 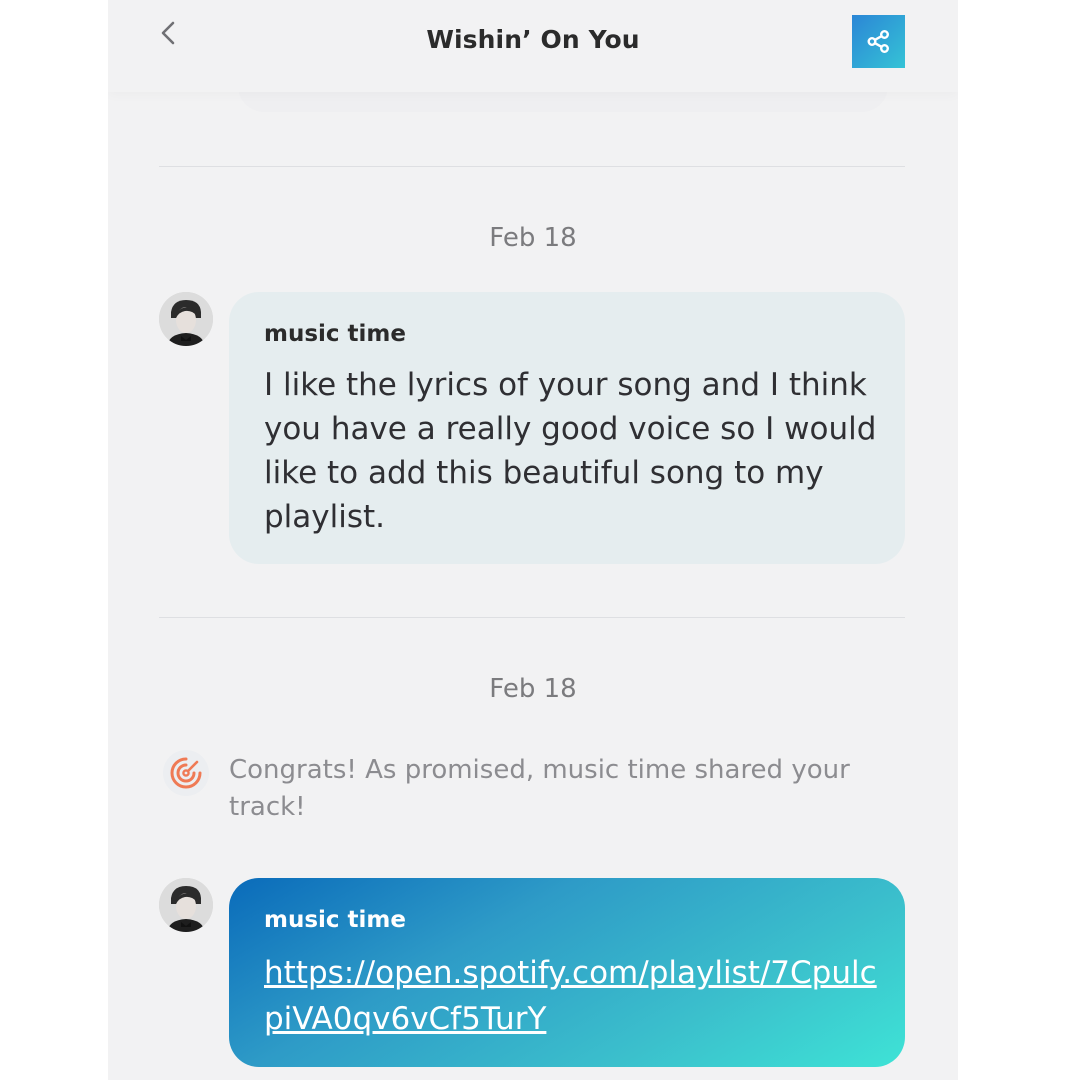 What do you see at coordinates (533, 39) in the screenshot?
I see `page-title: Wishin’ On You` at bounding box center [533, 39].